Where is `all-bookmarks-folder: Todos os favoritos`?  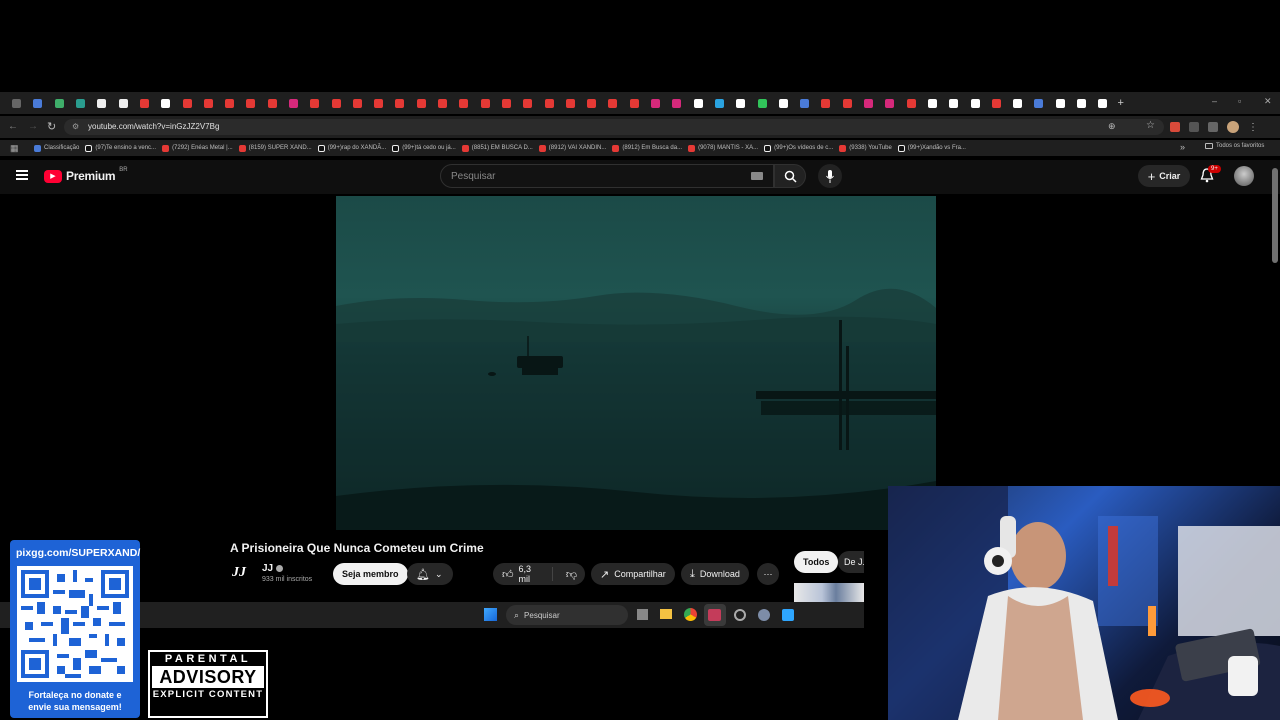 all-bookmarks-folder: Todos os favoritos is located at coordinates (1234, 146).